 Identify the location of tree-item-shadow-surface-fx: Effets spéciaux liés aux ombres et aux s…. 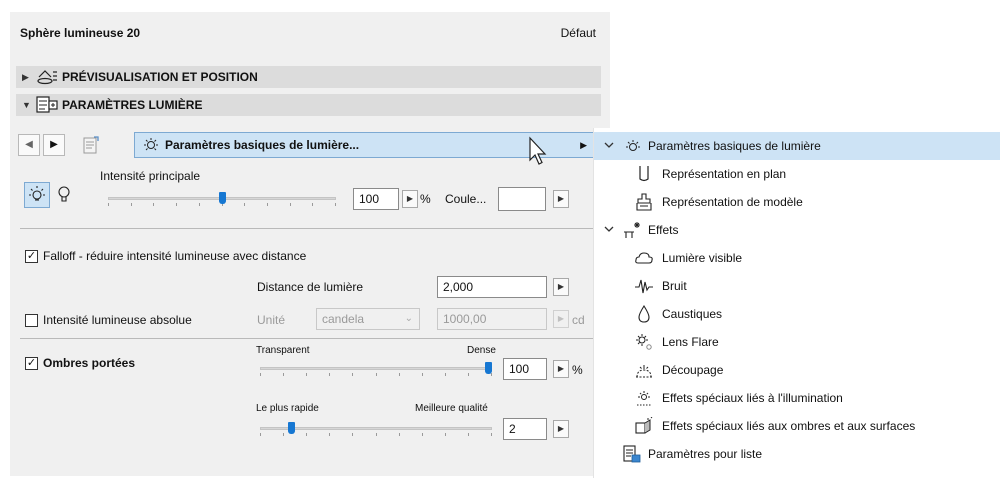
(797, 426).